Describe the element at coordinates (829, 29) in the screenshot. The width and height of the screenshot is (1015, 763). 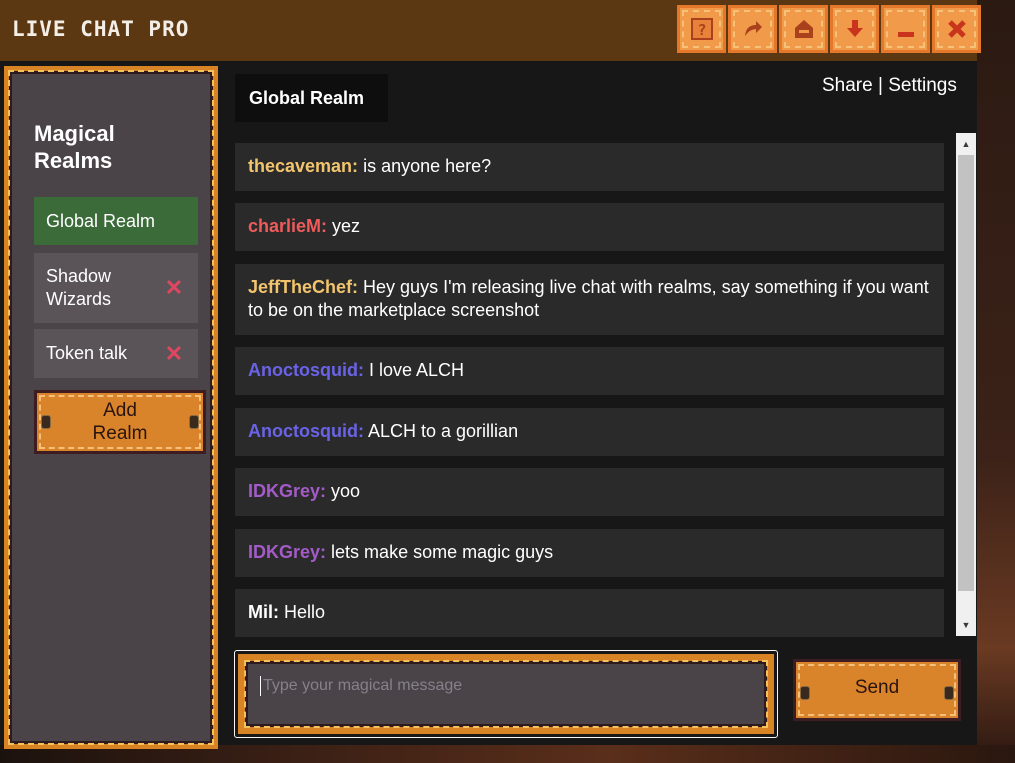
I see `window-controls: ?` at that location.